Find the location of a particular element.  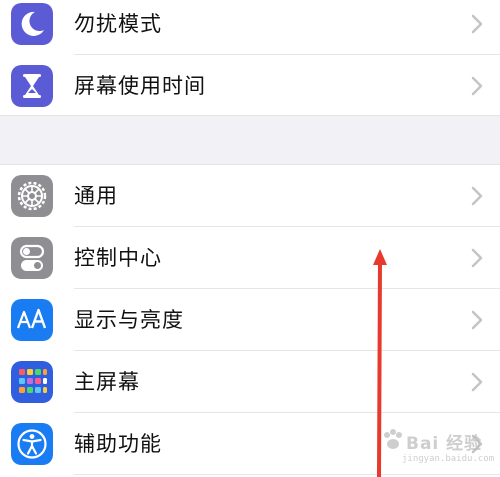

annotation-arrow-head is located at coordinates (380, 257).